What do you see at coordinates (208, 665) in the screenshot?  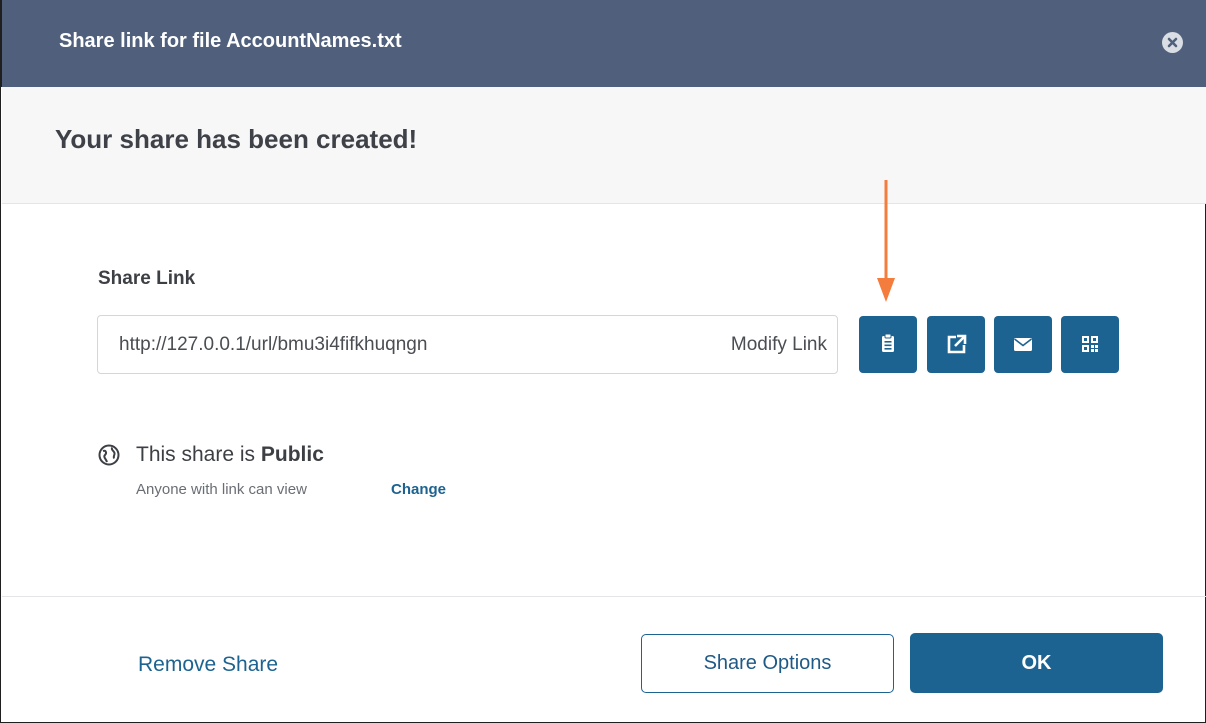 I see `remove-share-button: Remove Share` at bounding box center [208, 665].